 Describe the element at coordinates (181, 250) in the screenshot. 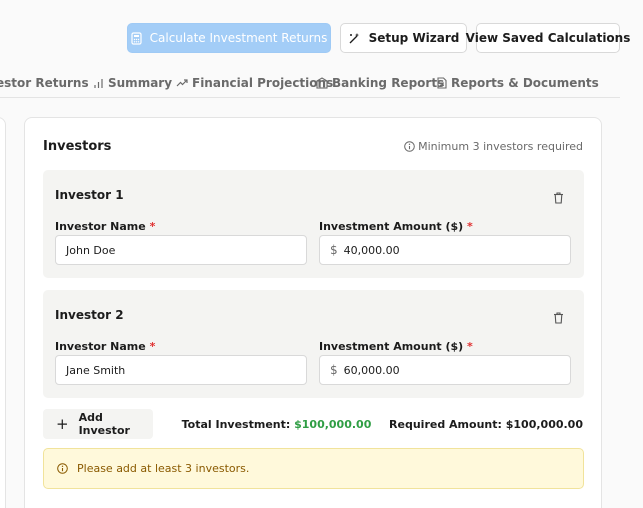

I see `investor-name-input: John Doe` at that location.